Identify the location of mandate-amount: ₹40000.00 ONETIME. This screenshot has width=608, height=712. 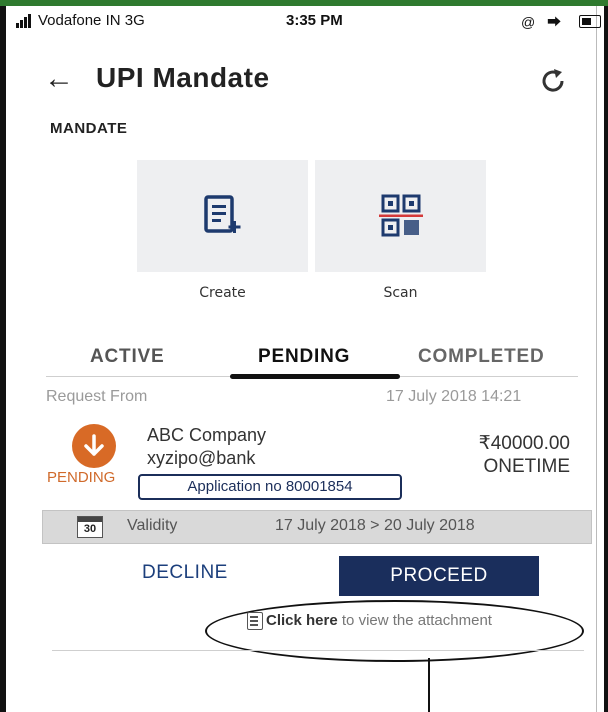
(508, 455).